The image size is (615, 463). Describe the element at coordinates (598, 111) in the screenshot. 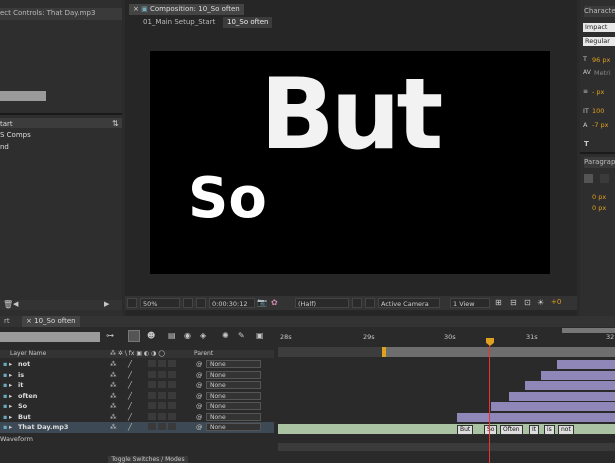

I see `vertical-scale-value: 100` at that location.